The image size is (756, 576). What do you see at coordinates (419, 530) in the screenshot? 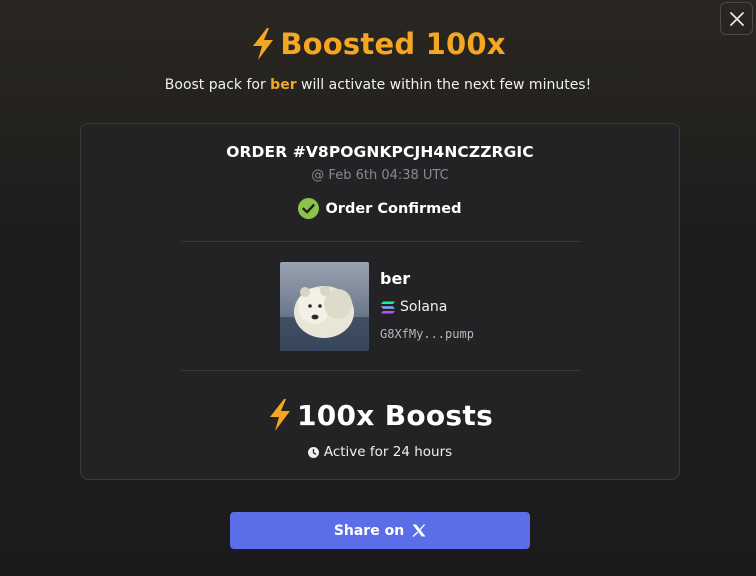
I see `x-logo-icon` at bounding box center [419, 530].